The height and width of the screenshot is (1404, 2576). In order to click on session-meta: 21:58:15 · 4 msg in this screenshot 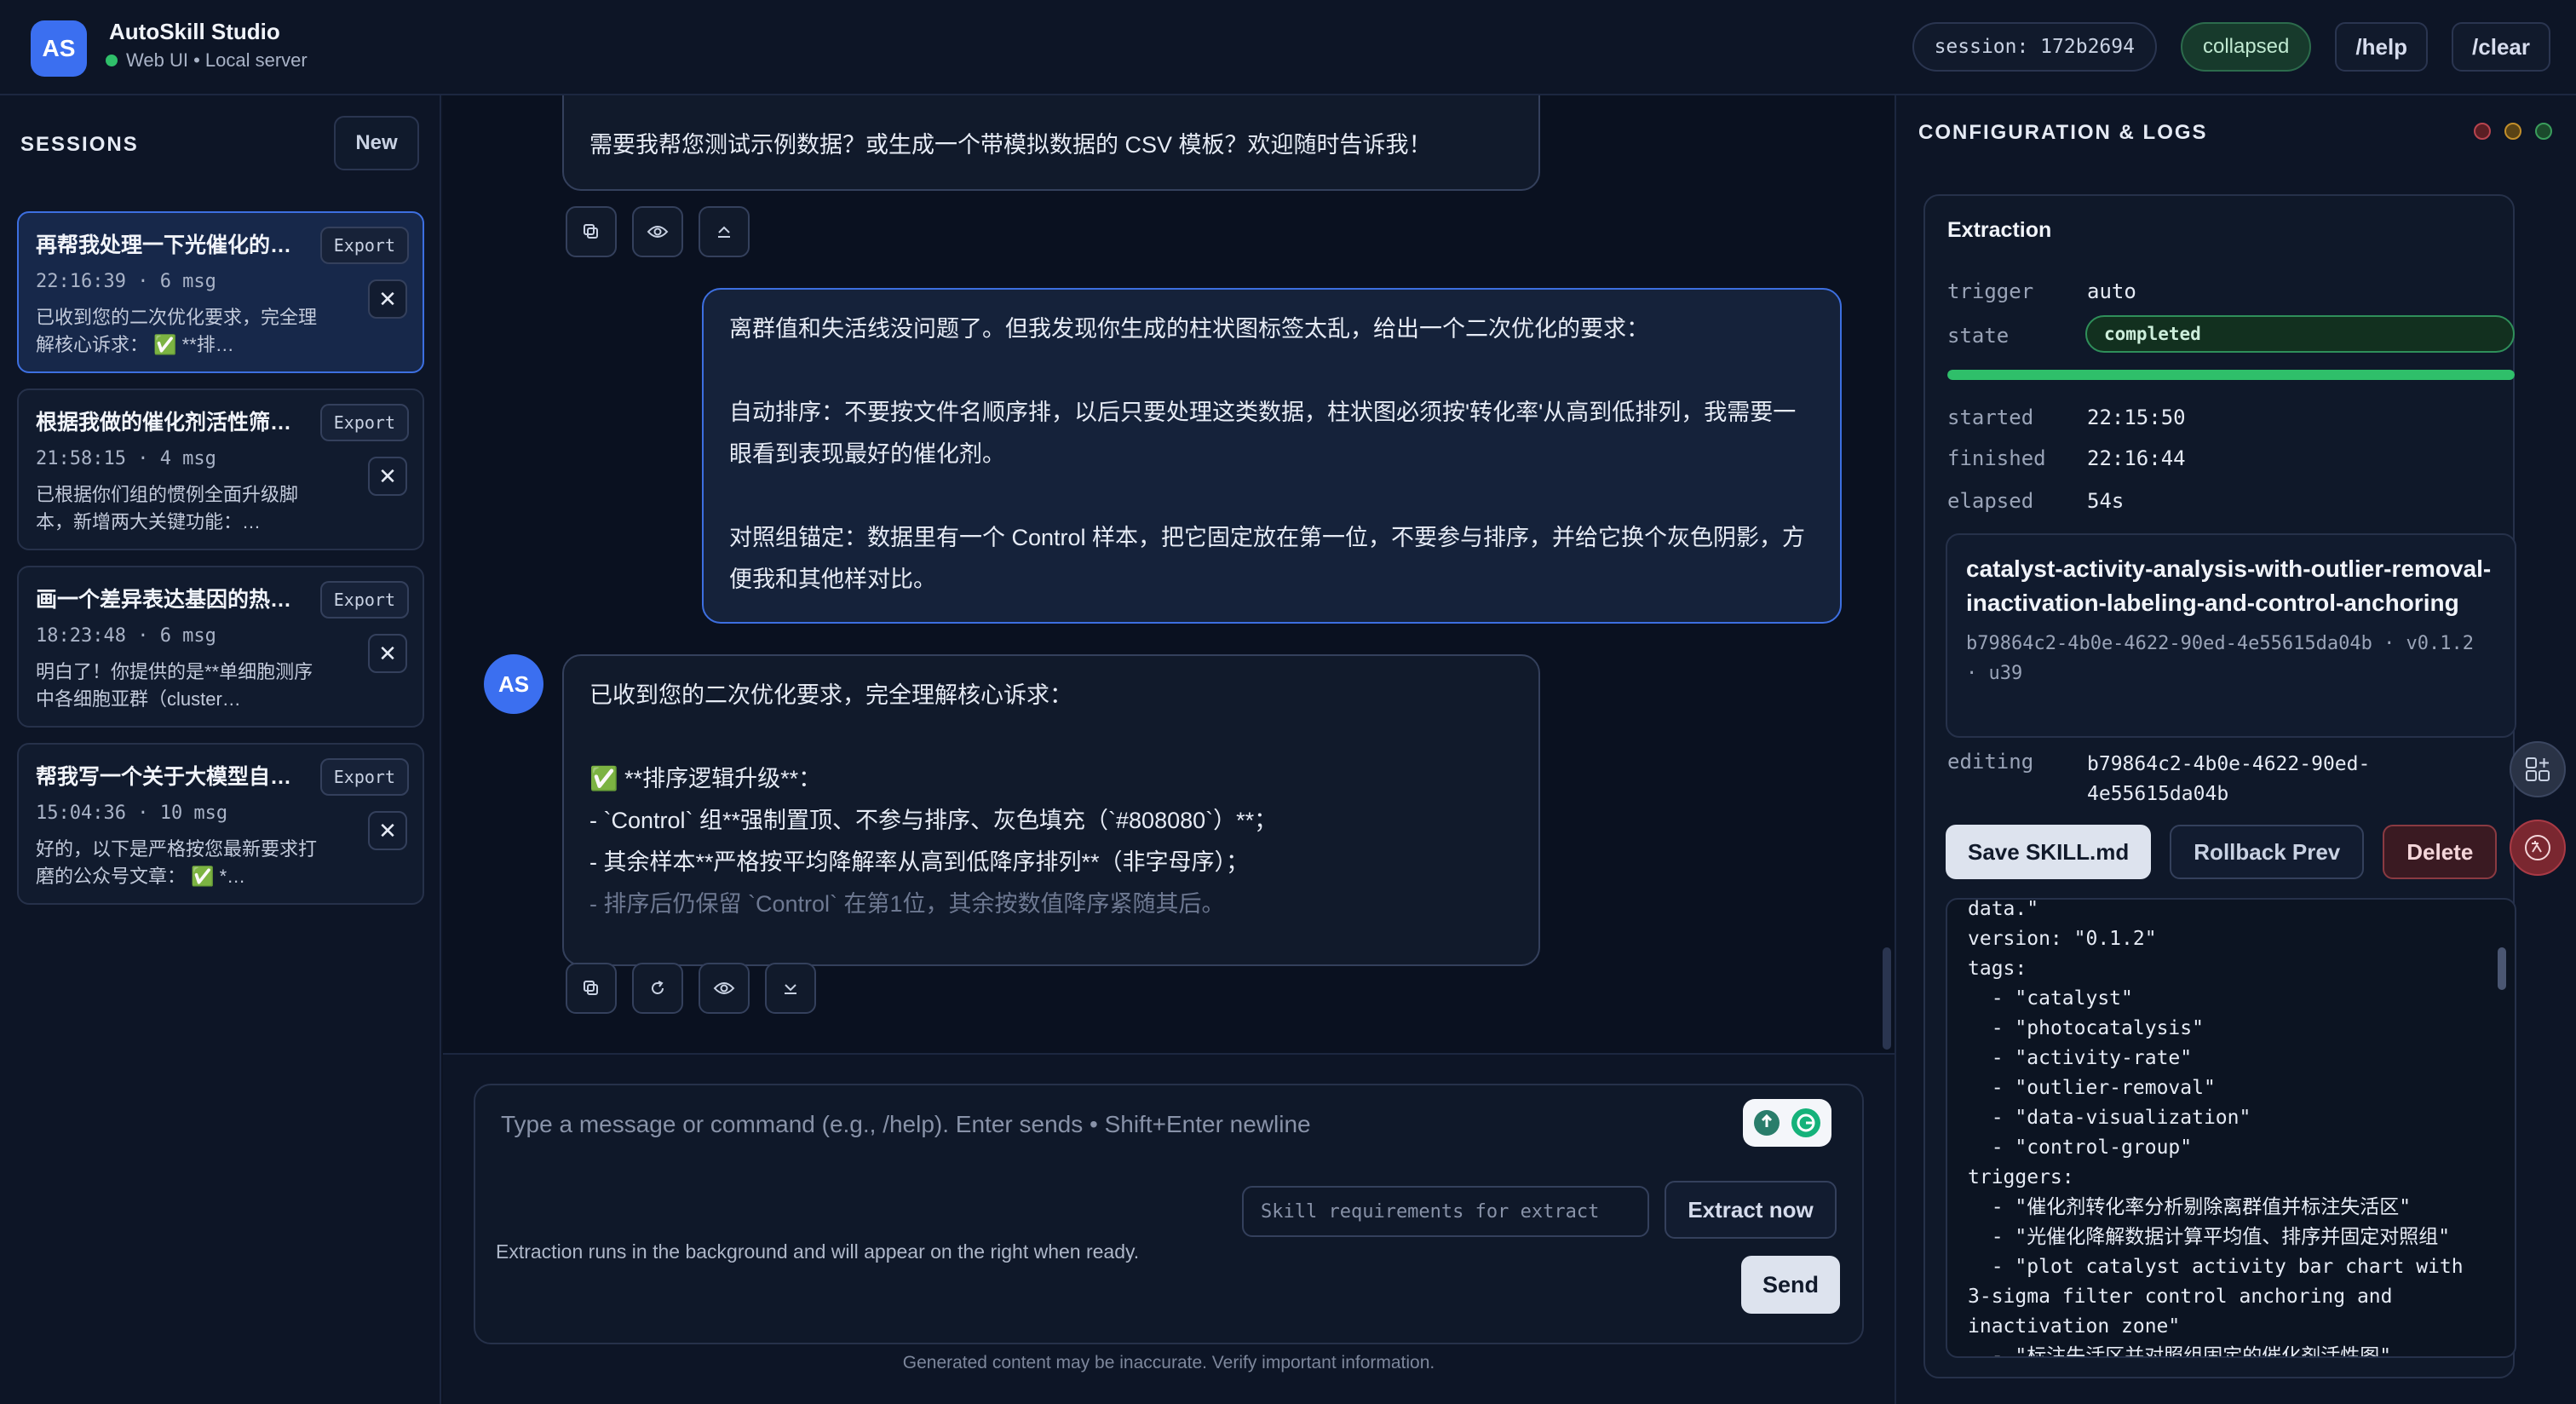, I will do `click(126, 458)`.